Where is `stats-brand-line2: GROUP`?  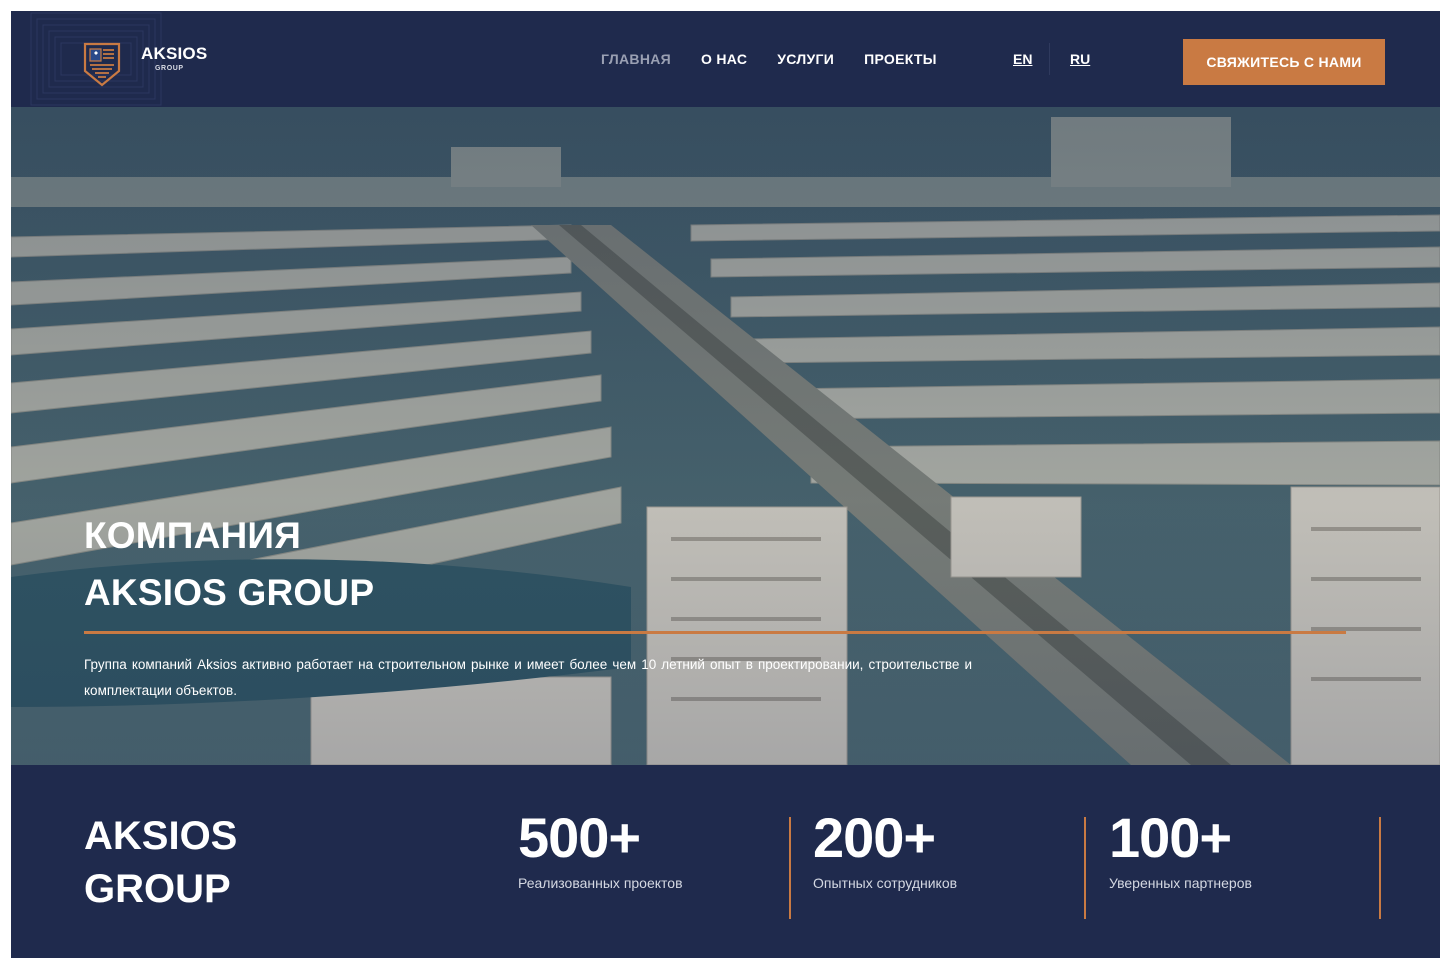 stats-brand-line2: GROUP is located at coordinates (157, 889).